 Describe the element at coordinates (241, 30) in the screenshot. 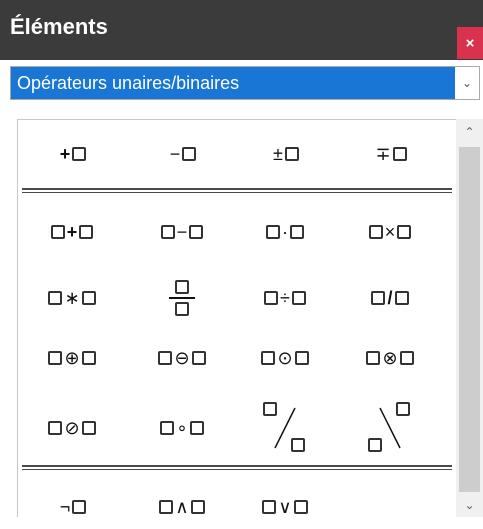

I see `panel-titlebar: Éléments ×` at that location.